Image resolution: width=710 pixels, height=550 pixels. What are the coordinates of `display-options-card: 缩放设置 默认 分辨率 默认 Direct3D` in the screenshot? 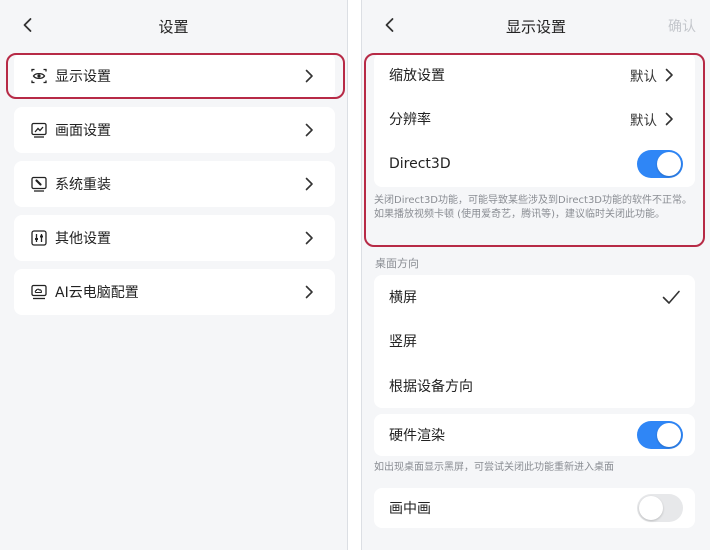 It's located at (534, 120).